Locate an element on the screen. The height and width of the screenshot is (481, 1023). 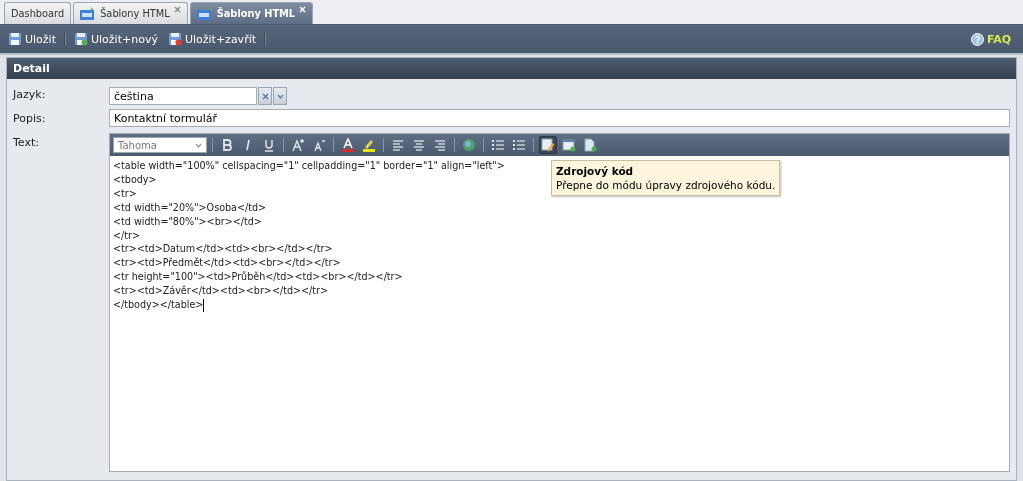
source-edit-icon is located at coordinates (548, 145).